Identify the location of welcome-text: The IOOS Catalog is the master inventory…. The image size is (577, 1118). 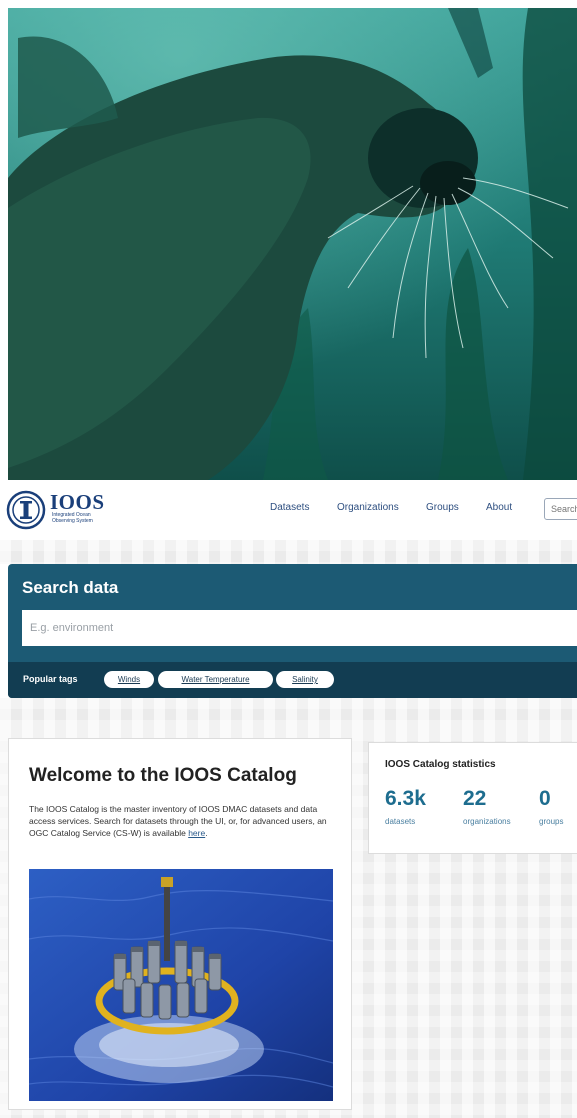
(185, 821).